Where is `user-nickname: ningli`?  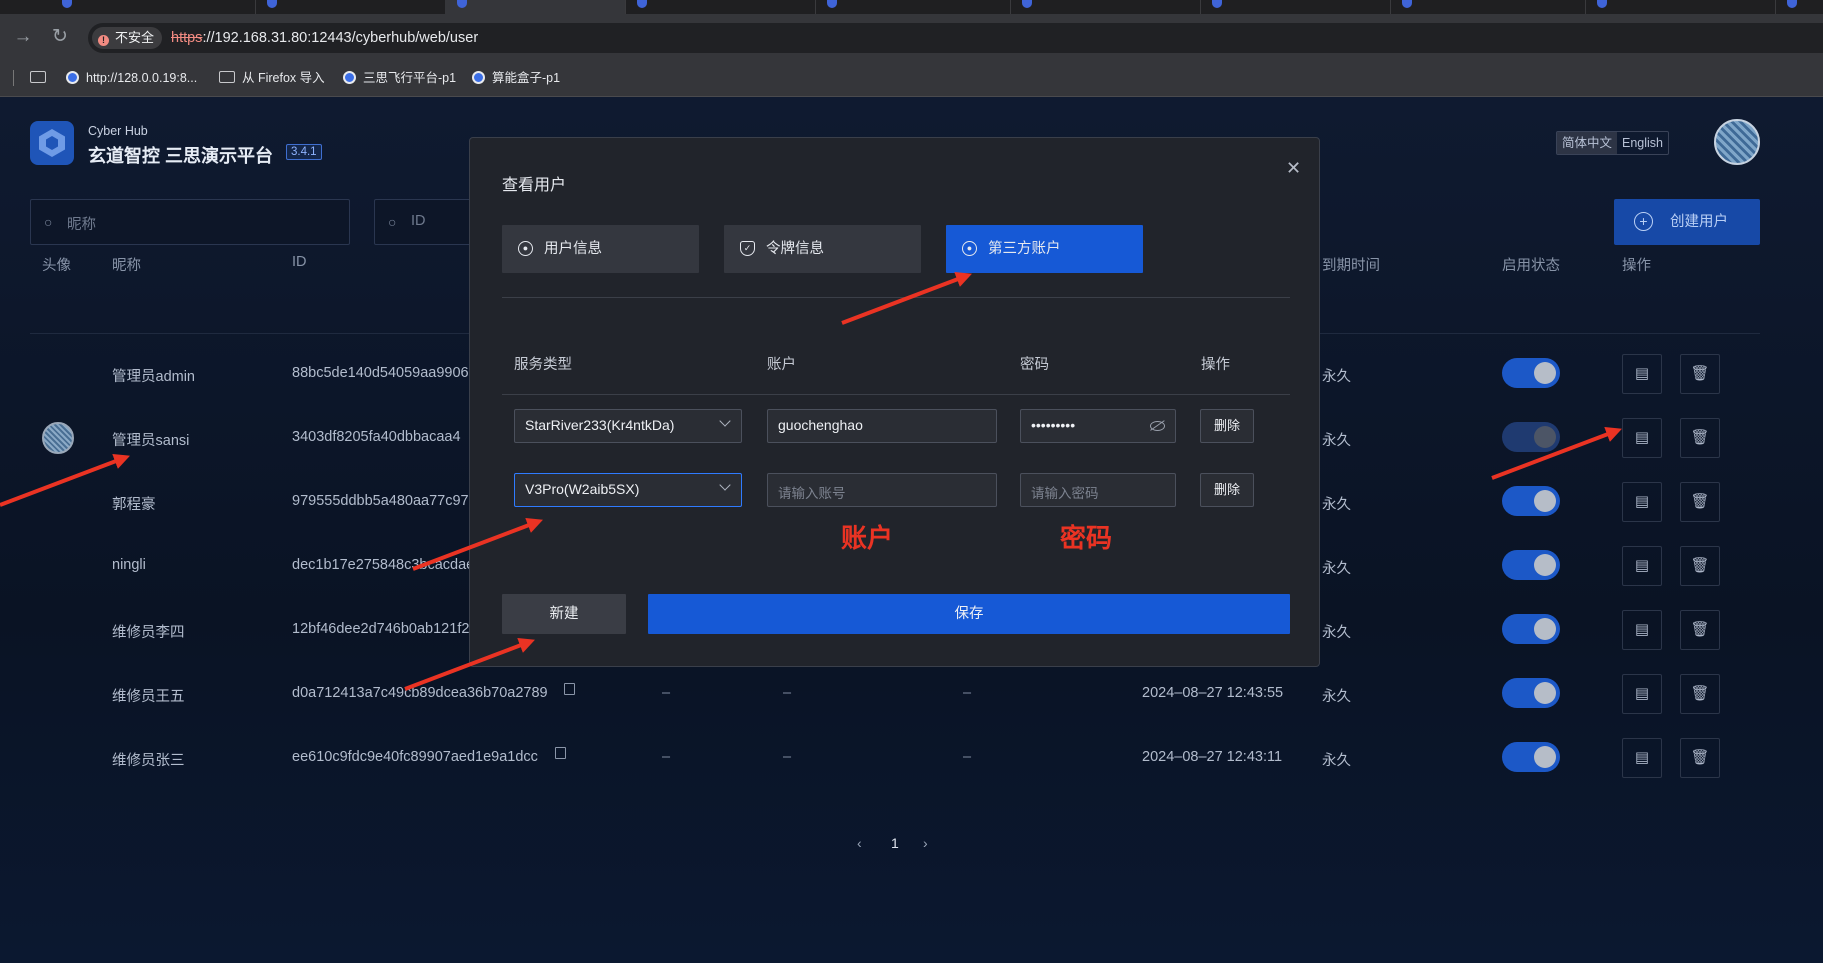
user-nickname: ningli is located at coordinates (129, 565).